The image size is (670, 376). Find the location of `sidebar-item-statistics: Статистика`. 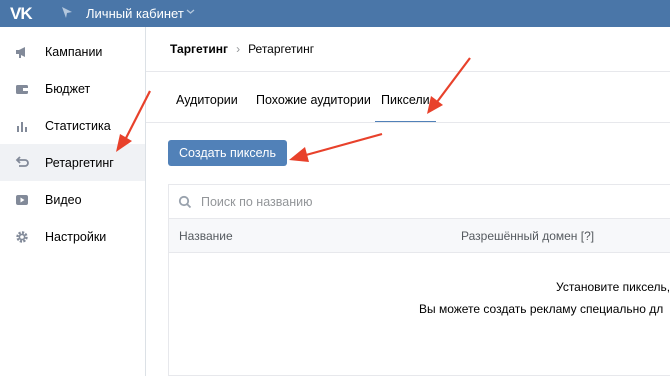

sidebar-item-statistics: Статистика is located at coordinates (72, 125).